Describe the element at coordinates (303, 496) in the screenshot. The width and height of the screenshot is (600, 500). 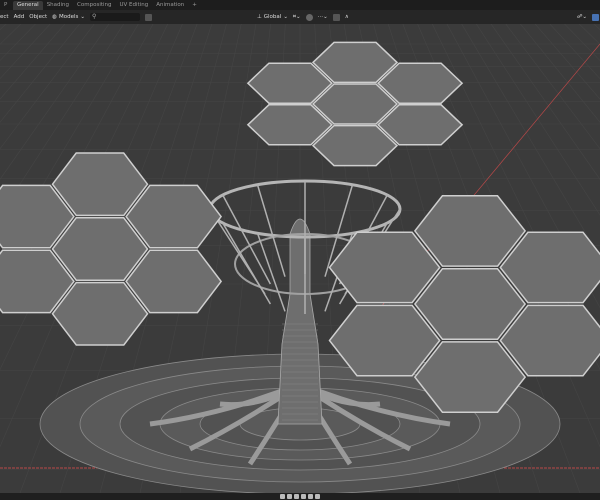
I see `play-button` at that location.